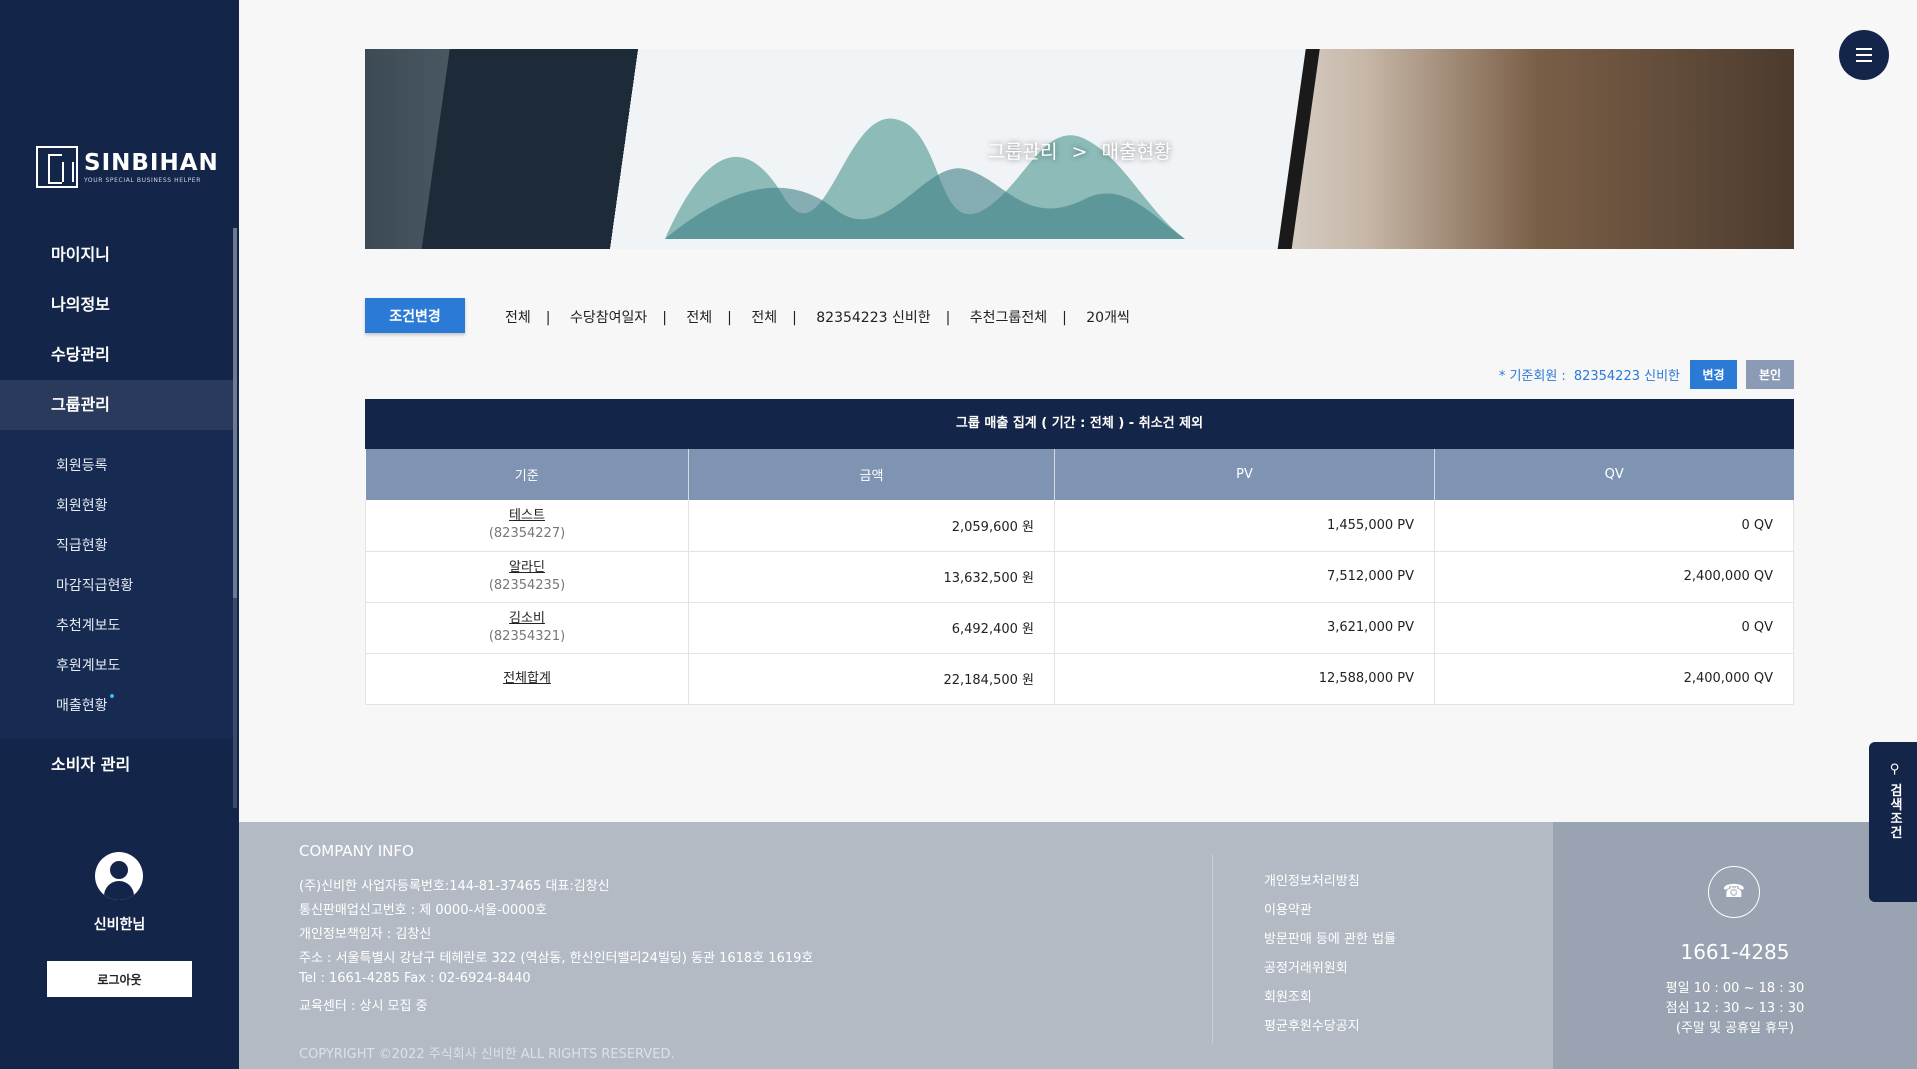 The image size is (1917, 1069). I want to click on brand-name: SINBIHAN, so click(151, 162).